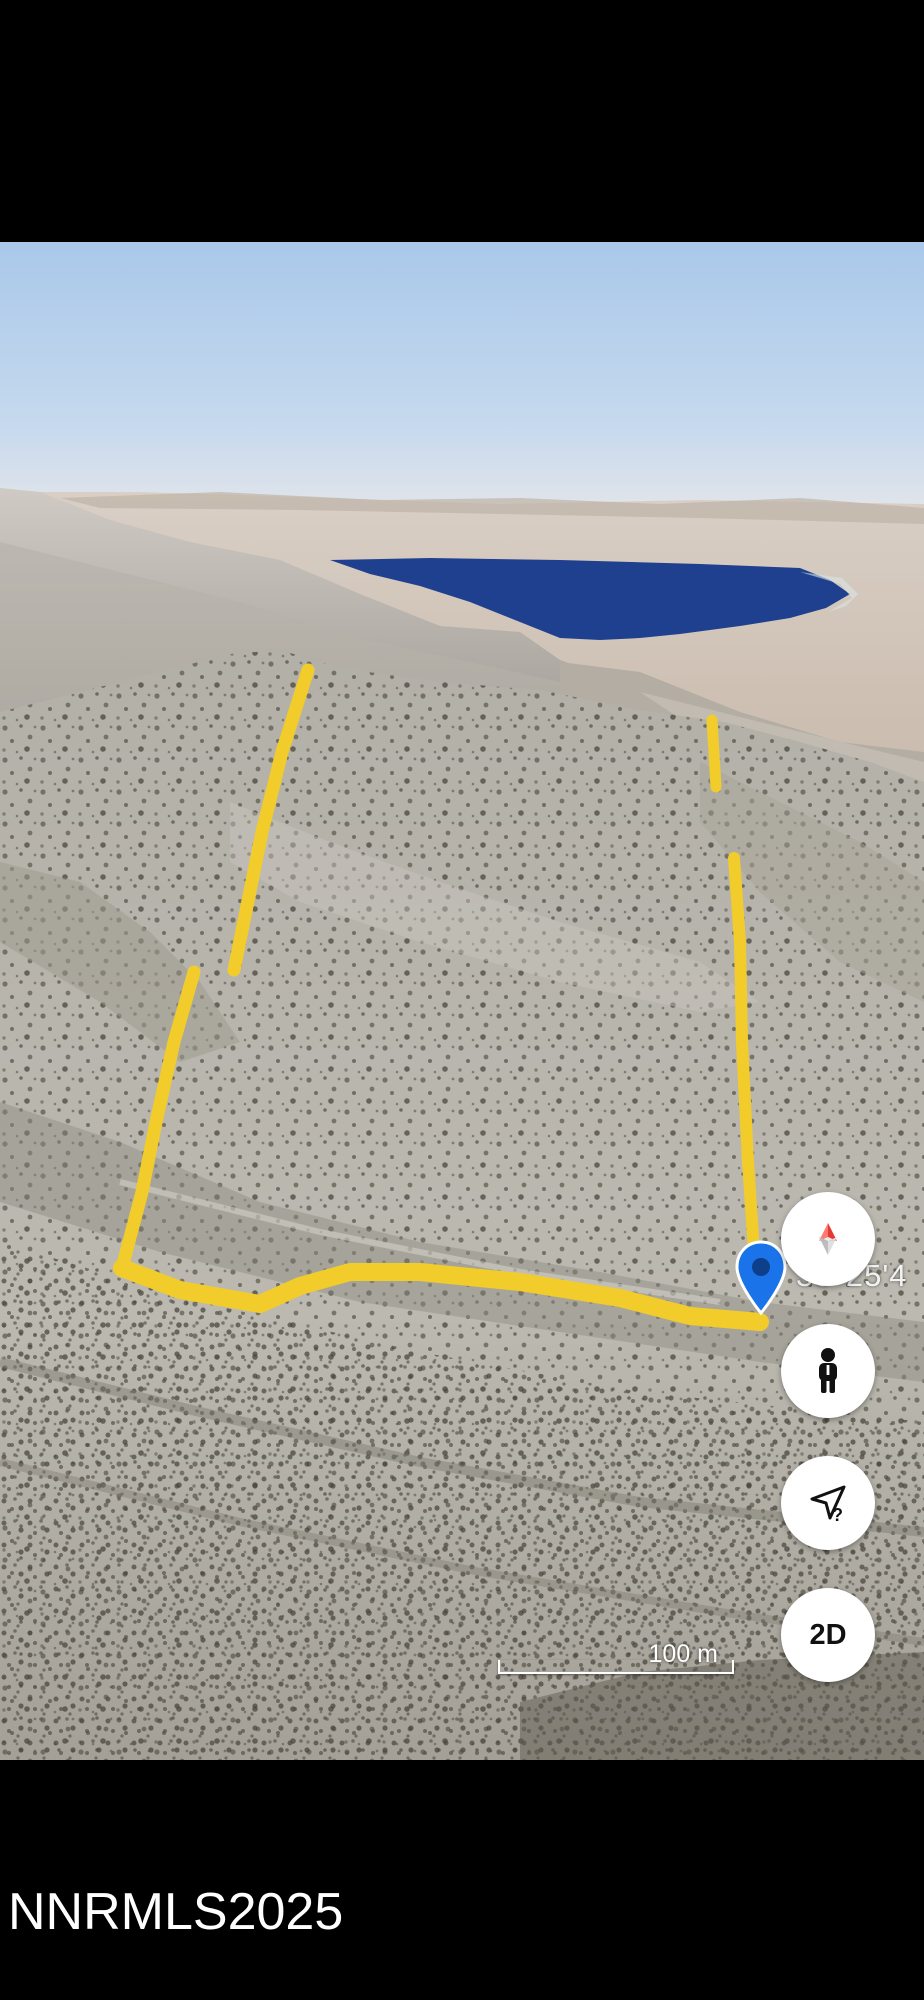 The height and width of the screenshot is (2000, 924). I want to click on compass-button, so click(828, 1239).